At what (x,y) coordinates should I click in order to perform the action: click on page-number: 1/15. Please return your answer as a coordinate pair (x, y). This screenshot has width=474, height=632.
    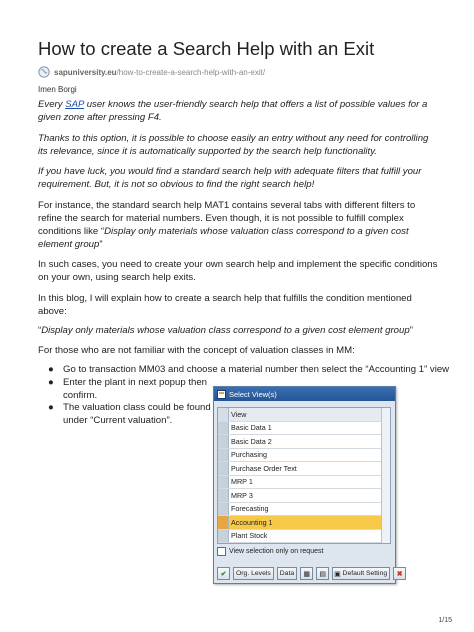
    Looking at the image, I should click on (445, 620).